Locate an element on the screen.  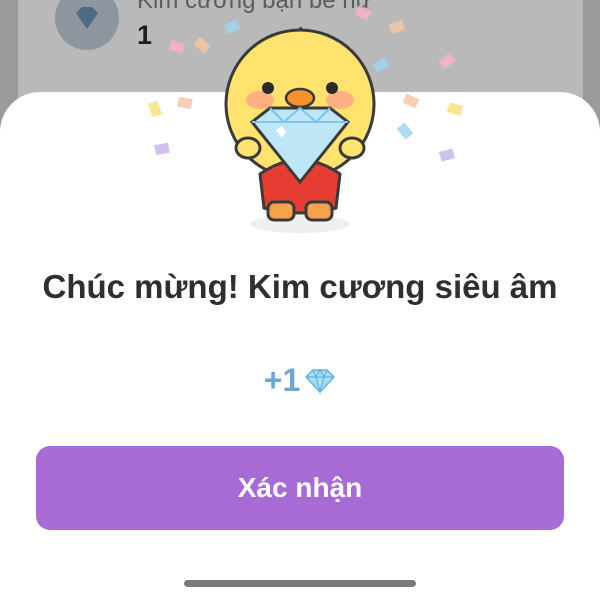
background-count: 1 is located at coordinates (145, 35).